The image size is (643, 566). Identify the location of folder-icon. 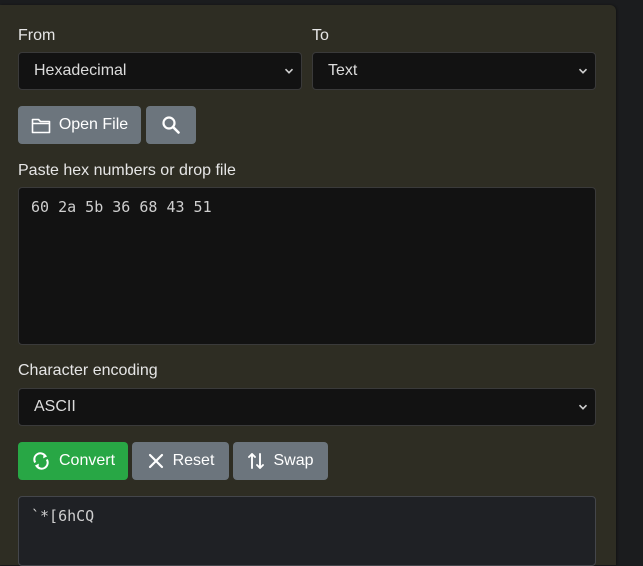
(41, 125).